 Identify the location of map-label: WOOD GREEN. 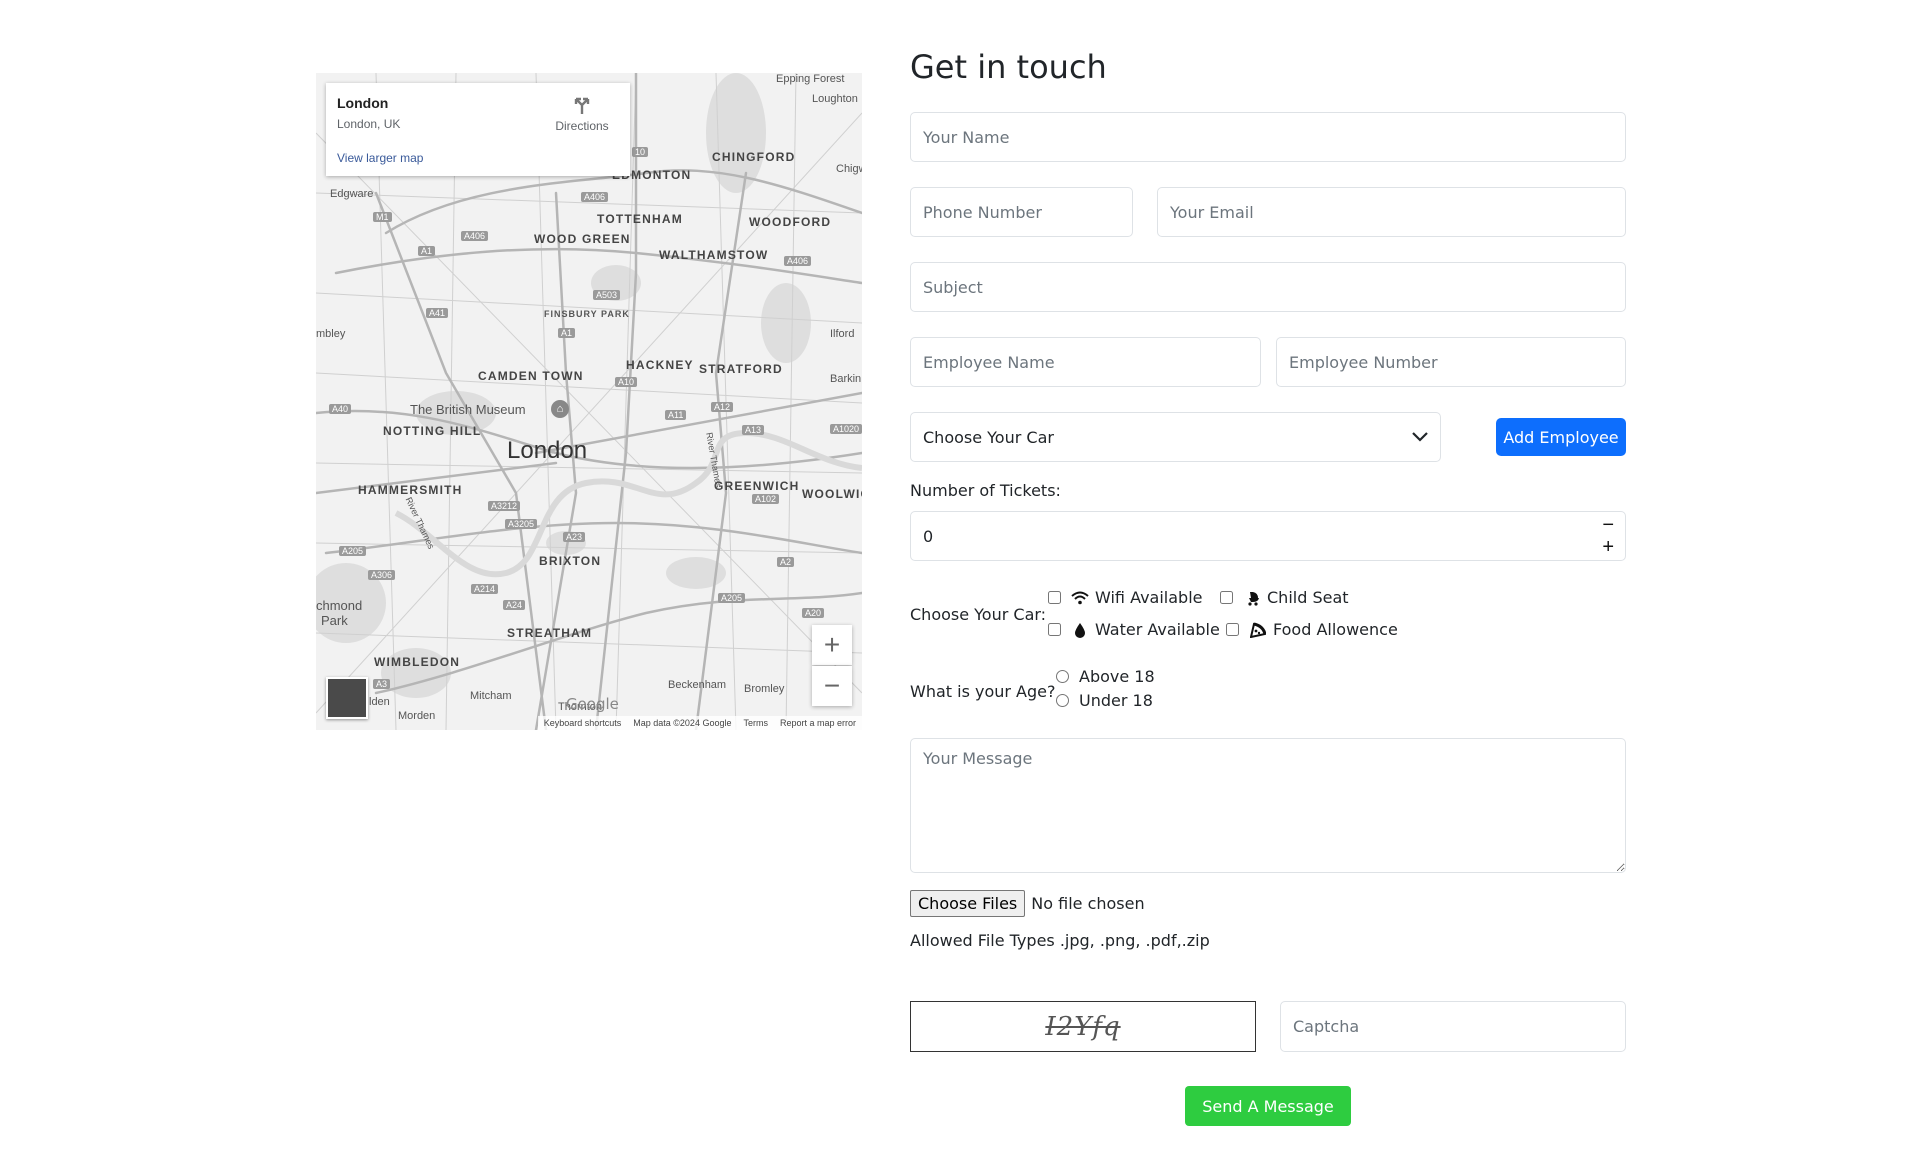
(582, 239).